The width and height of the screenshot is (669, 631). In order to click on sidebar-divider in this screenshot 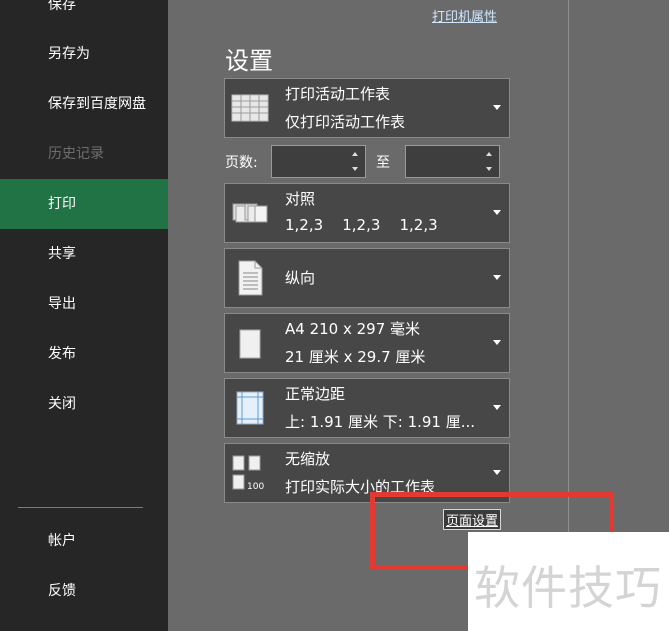, I will do `click(80, 507)`.